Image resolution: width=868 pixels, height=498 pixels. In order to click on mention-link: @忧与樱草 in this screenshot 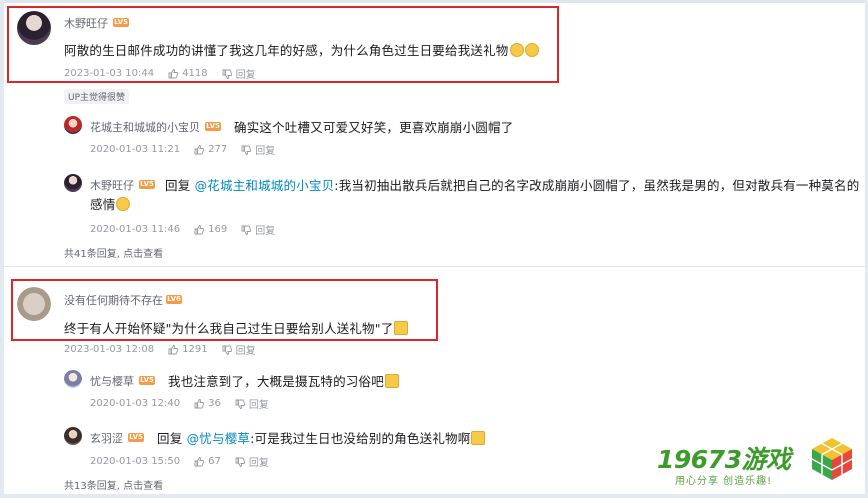, I will do `click(219, 438)`.